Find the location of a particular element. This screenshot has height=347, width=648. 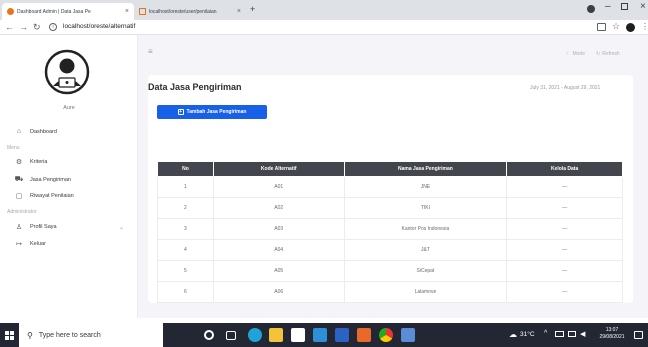

sidebar-item-keluar: ↦ Keluar is located at coordinates (30, 244).